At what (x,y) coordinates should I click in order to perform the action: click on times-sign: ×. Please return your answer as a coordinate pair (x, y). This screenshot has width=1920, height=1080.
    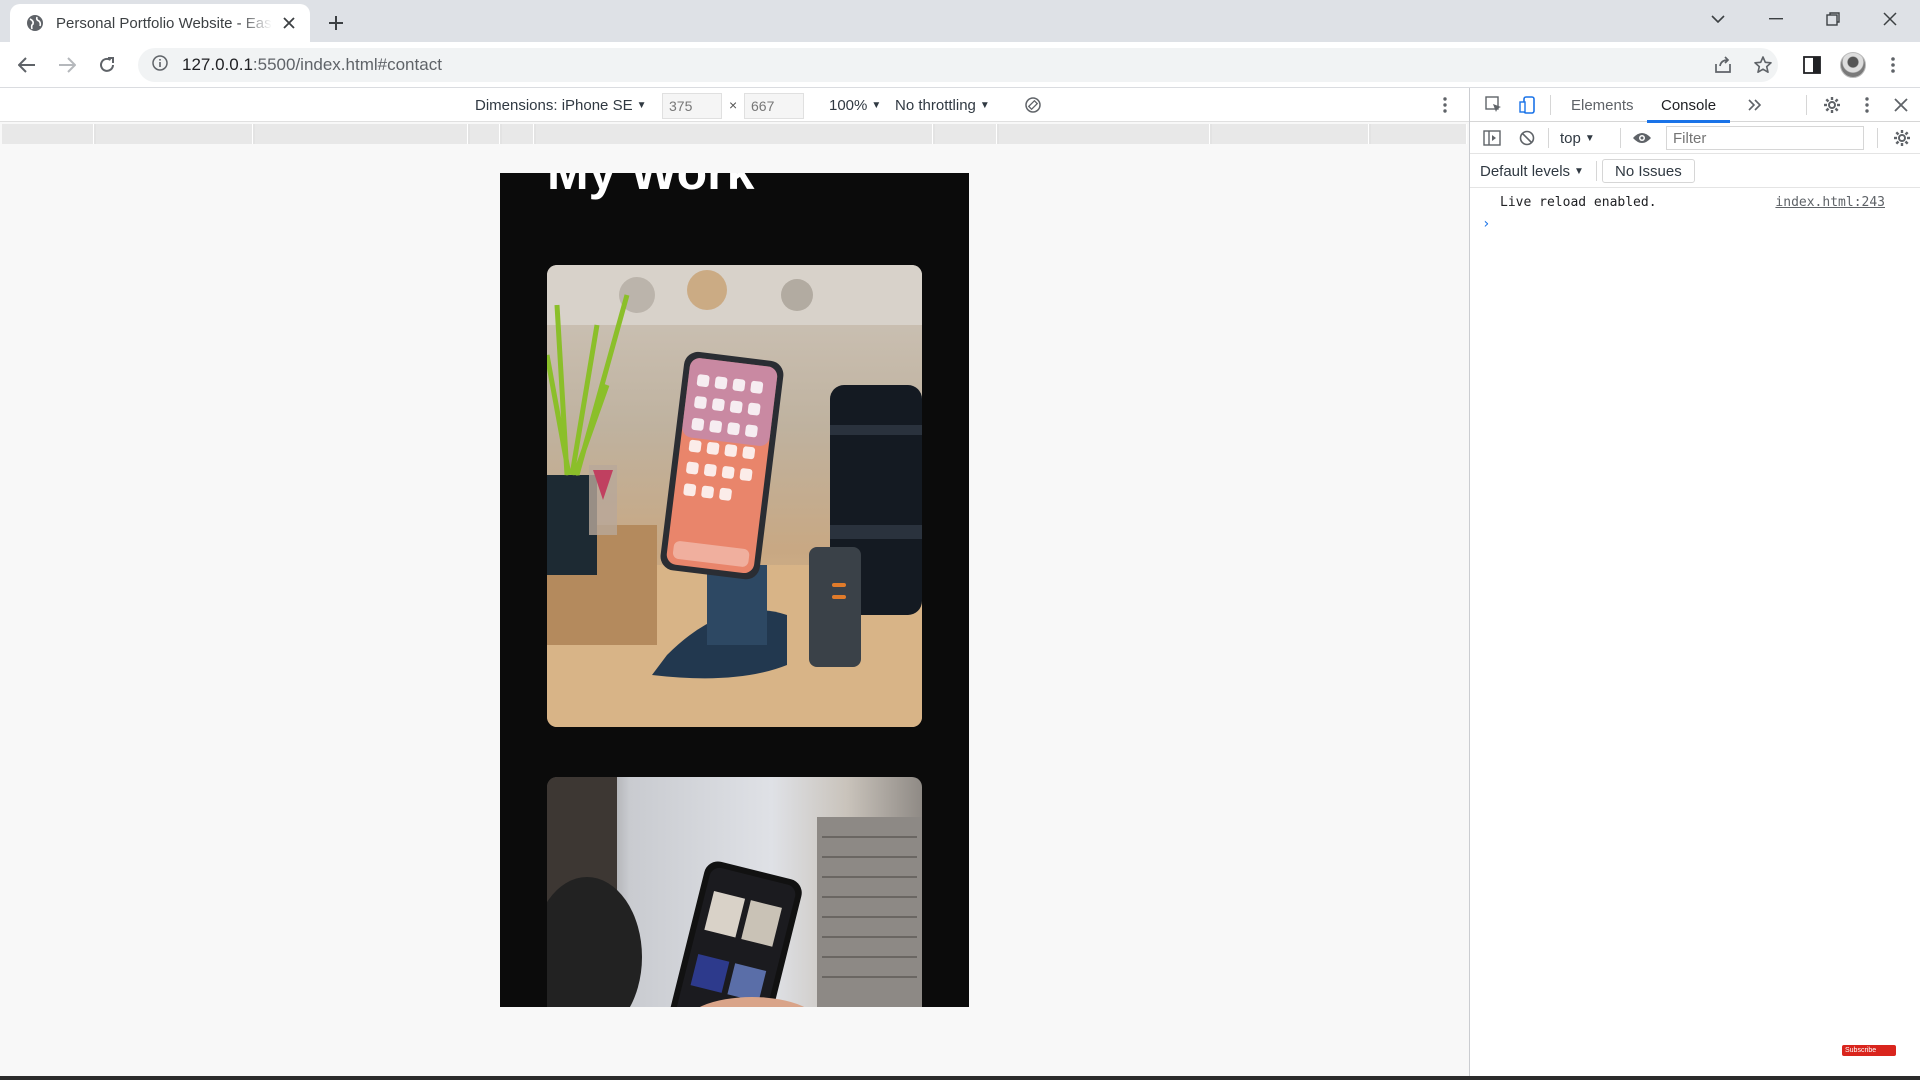
    Looking at the image, I should click on (733, 105).